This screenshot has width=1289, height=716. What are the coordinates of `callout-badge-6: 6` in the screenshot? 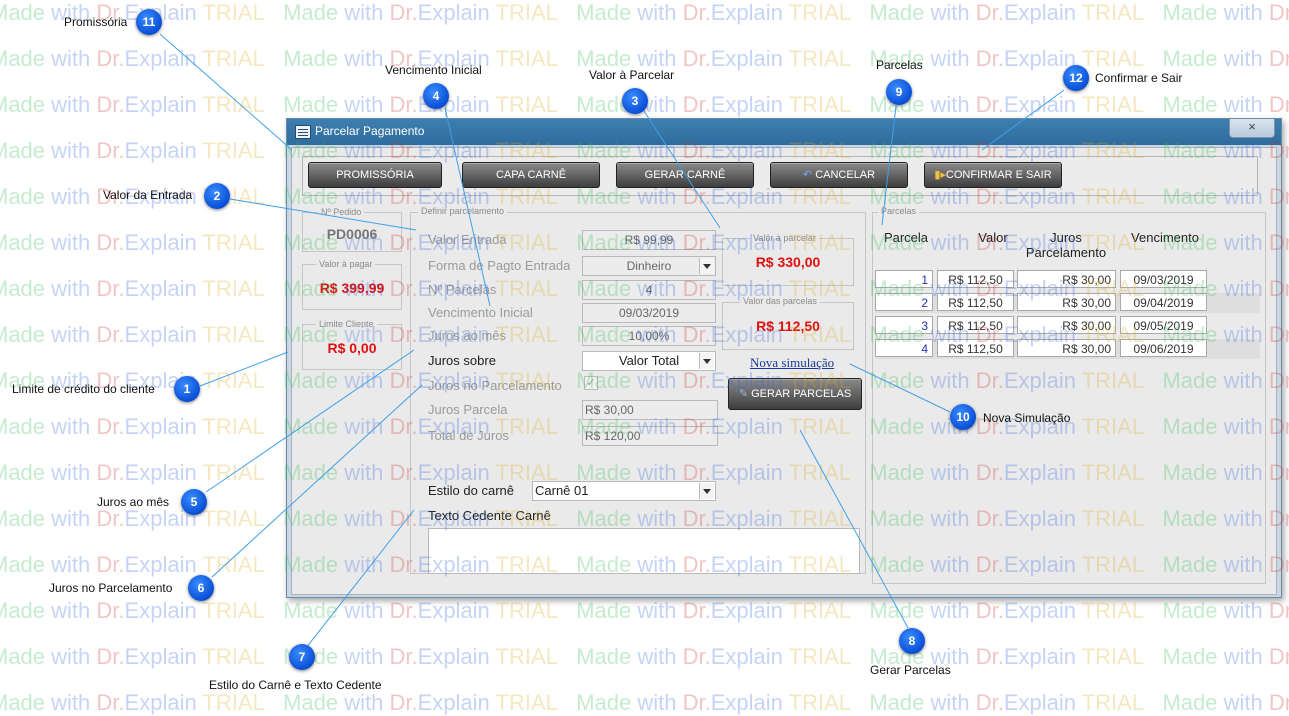 It's located at (201, 588).